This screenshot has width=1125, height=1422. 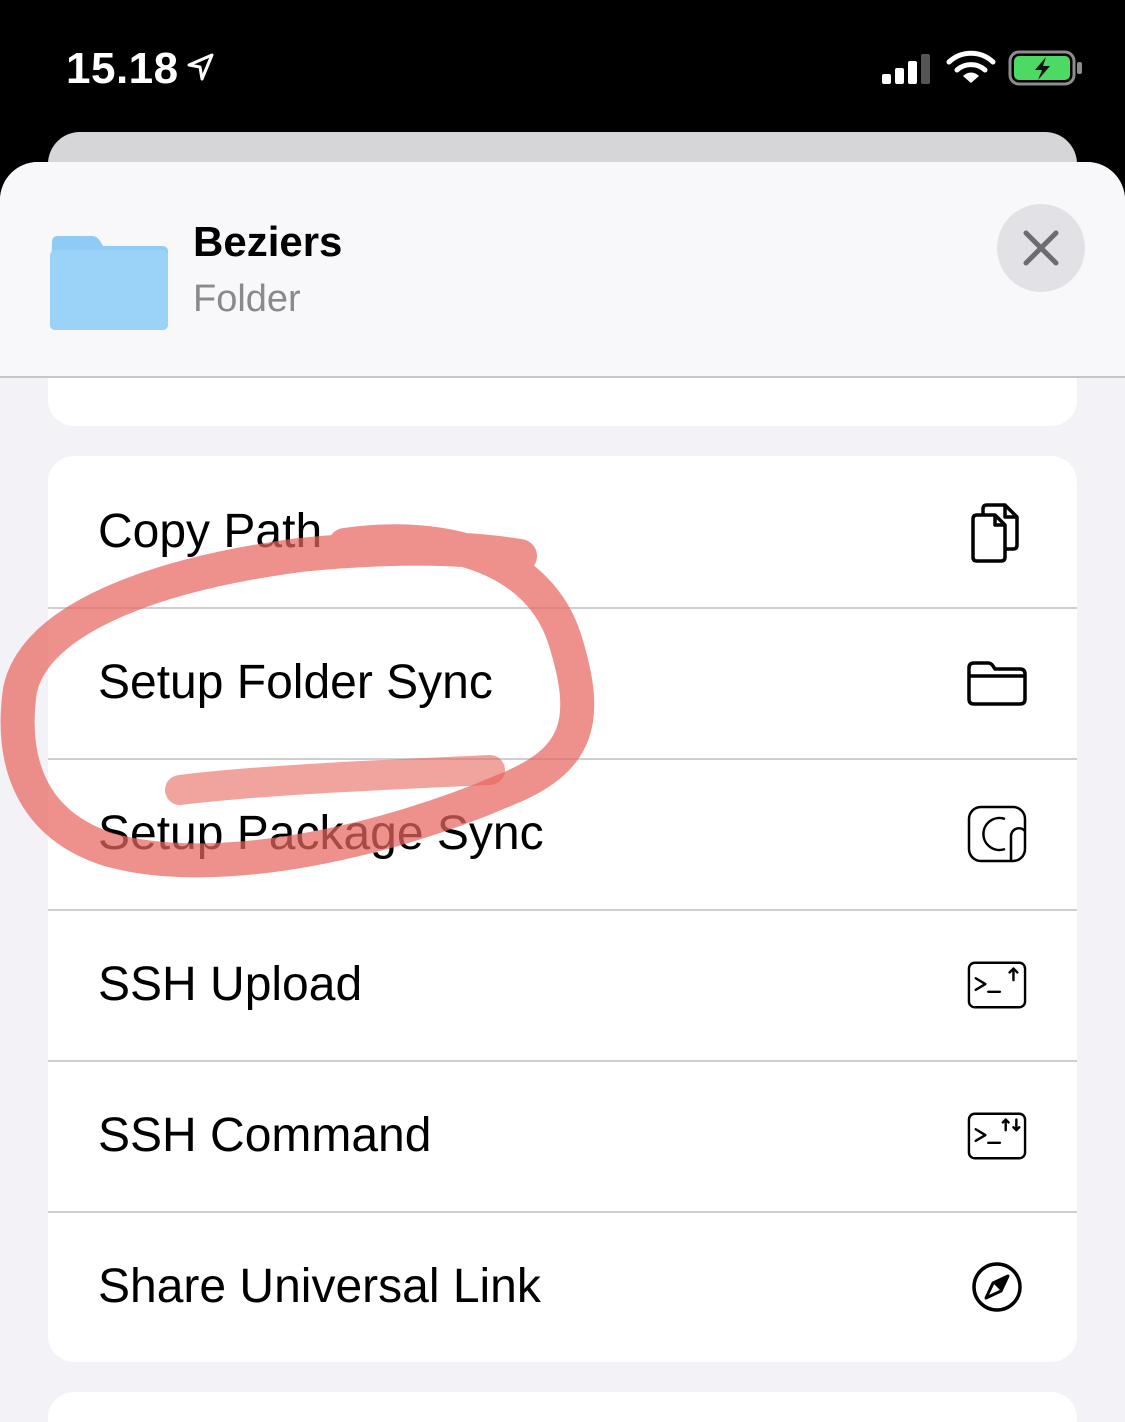 I want to click on terminal-command-icon, so click(x=997, y=1136).